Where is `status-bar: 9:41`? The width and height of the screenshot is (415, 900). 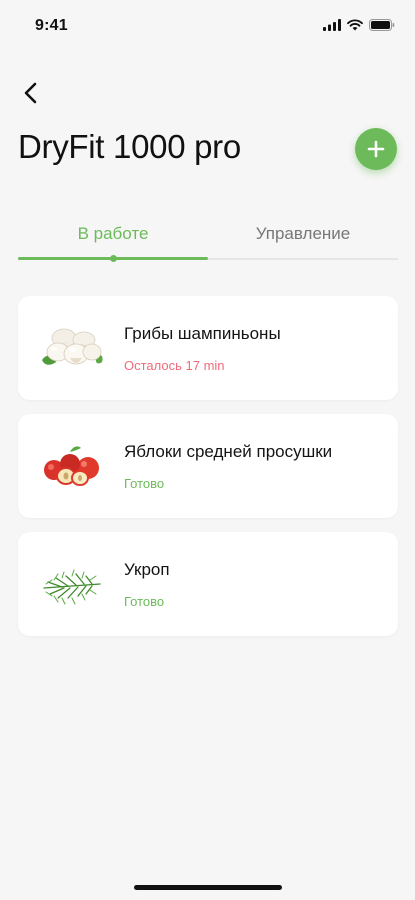 status-bar: 9:41 is located at coordinates (207, 25).